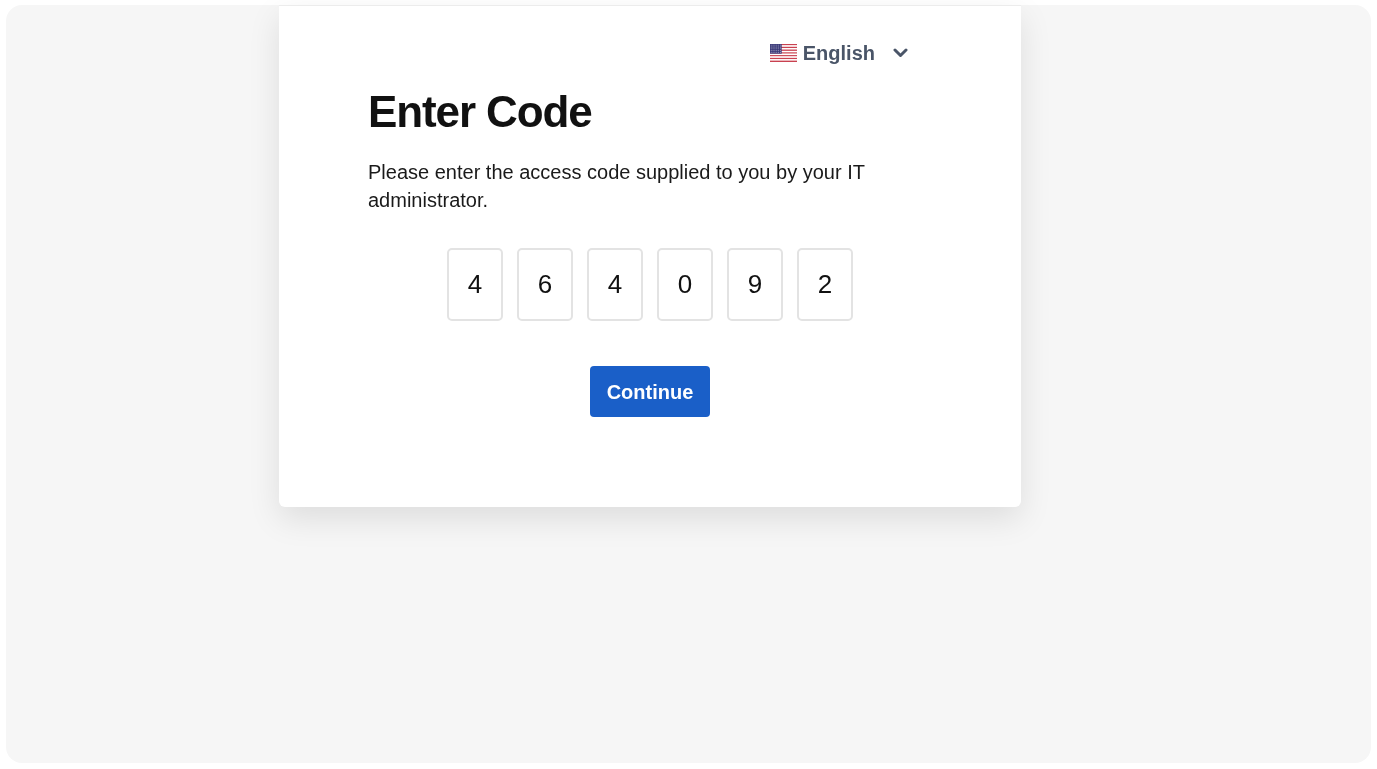  I want to click on code-digit-field: 0, so click(685, 284).